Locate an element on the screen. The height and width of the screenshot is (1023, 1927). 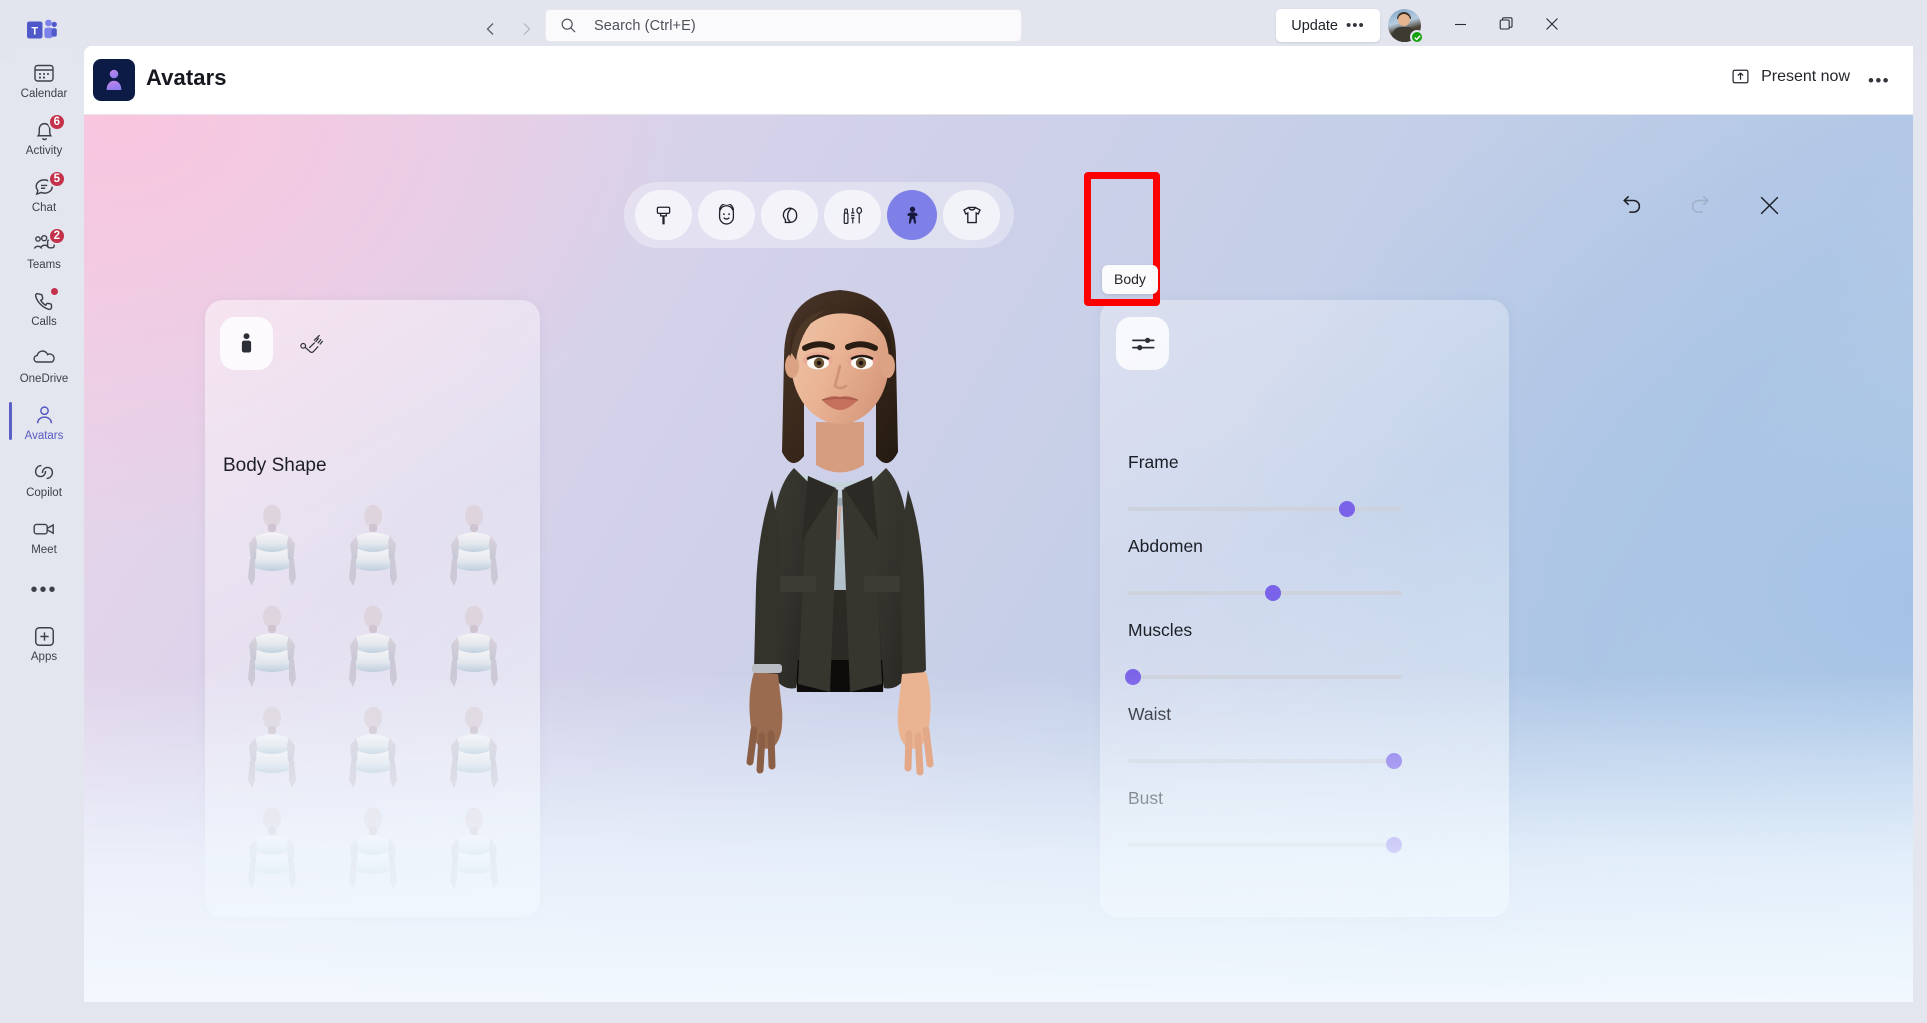
close-icon is located at coordinates (1769, 205).